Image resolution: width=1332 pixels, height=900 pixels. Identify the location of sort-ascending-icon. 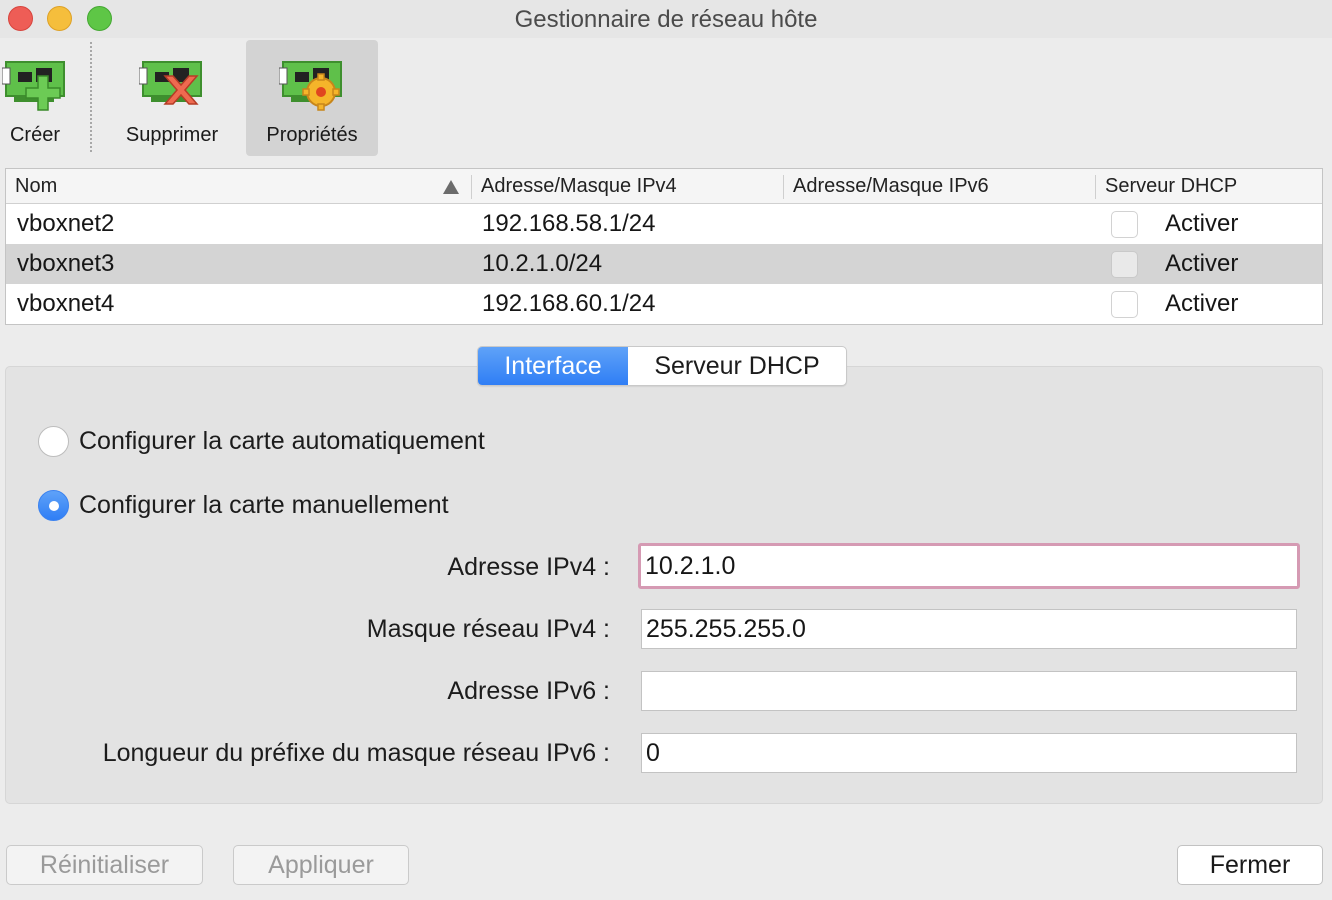
(451, 187).